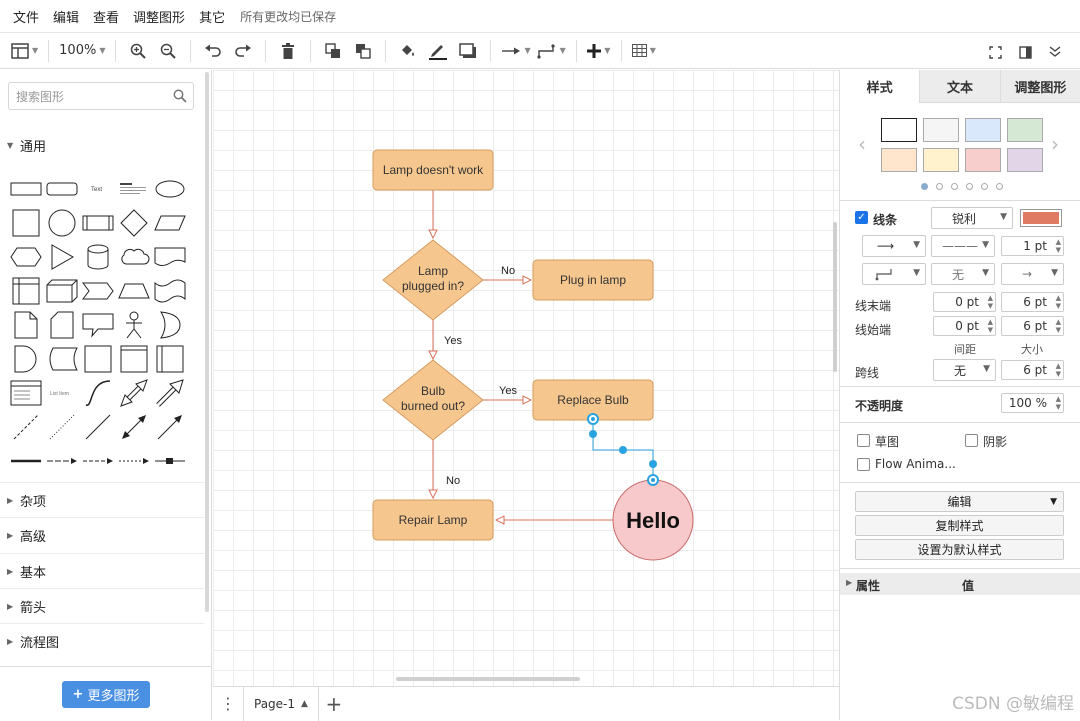  What do you see at coordinates (102, 640) in the screenshot?
I see `section-flowchart: ▶ 流程图` at bounding box center [102, 640].